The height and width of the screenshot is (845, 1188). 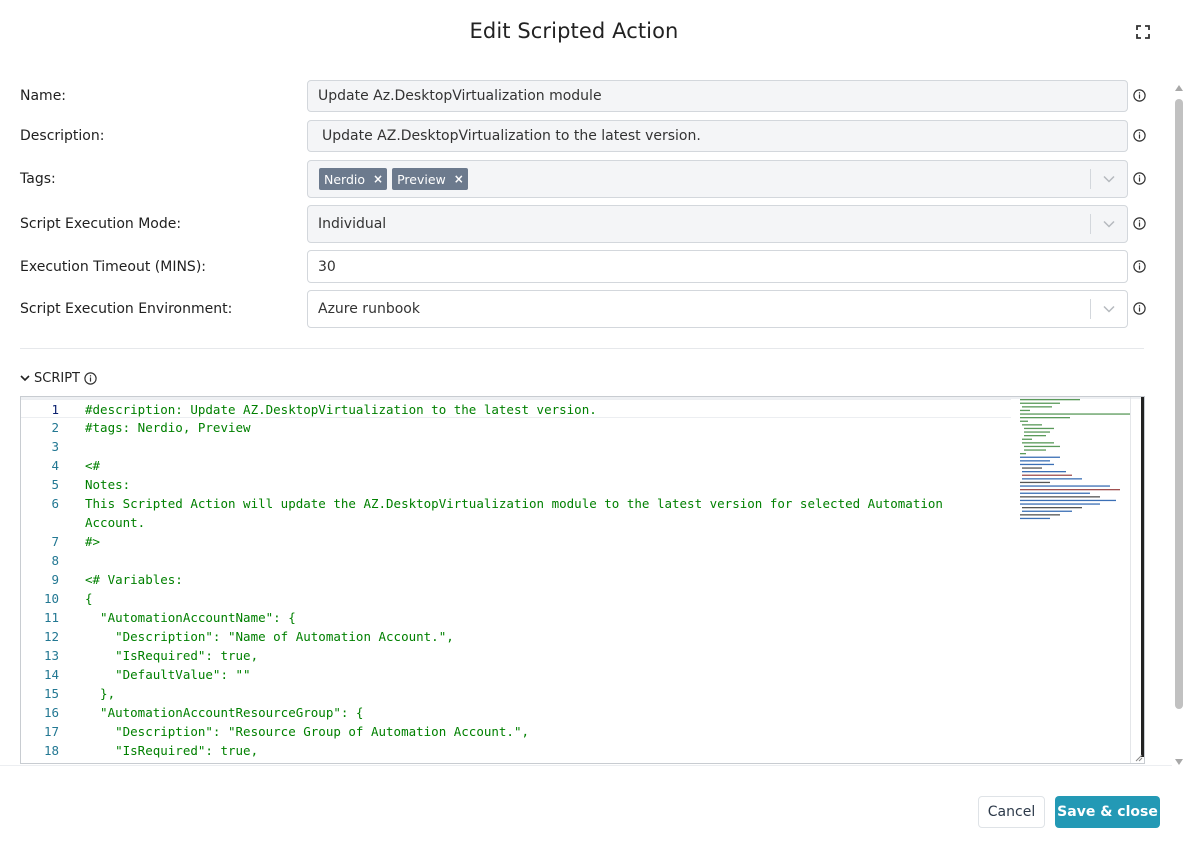 I want to click on name-input: Update Az.DesktopVirtualization module, so click(x=717, y=96).